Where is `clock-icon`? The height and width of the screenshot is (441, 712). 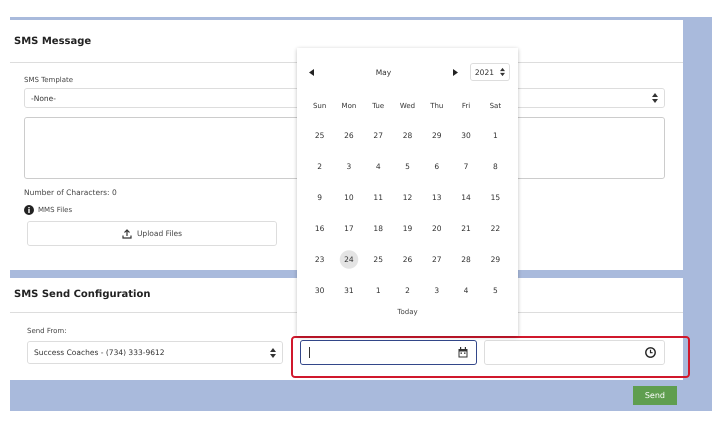
clock-icon is located at coordinates (650, 352).